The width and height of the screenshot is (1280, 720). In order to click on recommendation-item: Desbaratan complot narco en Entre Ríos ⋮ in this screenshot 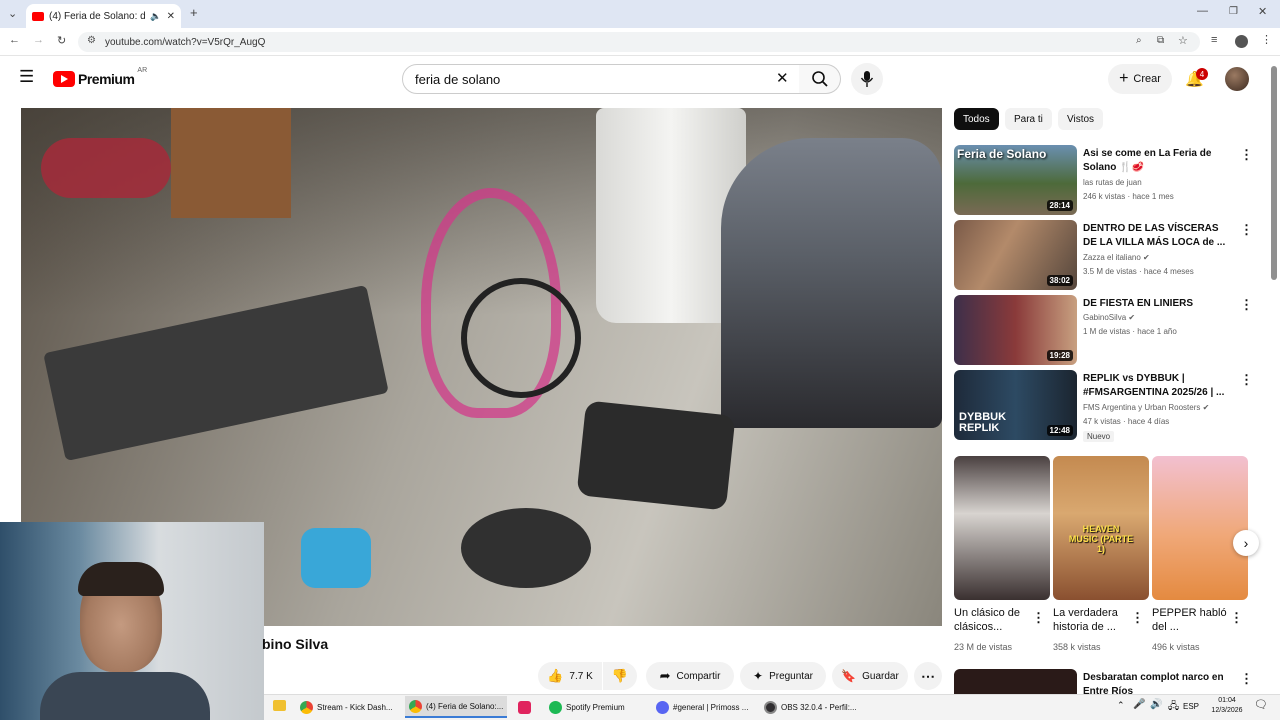, I will do `click(1104, 681)`.